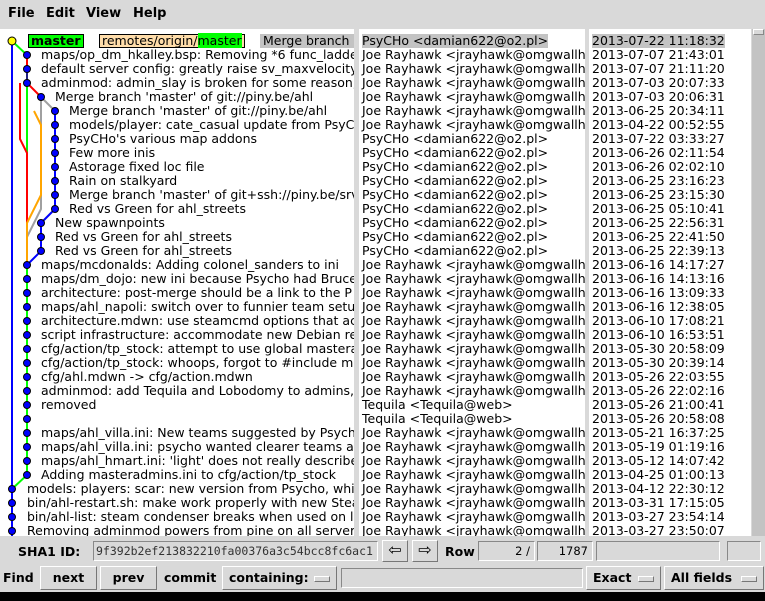 This screenshot has height=601, width=765. What do you see at coordinates (658, 335) in the screenshot?
I see `commit-date: 2013-06-10 16:53:51` at bounding box center [658, 335].